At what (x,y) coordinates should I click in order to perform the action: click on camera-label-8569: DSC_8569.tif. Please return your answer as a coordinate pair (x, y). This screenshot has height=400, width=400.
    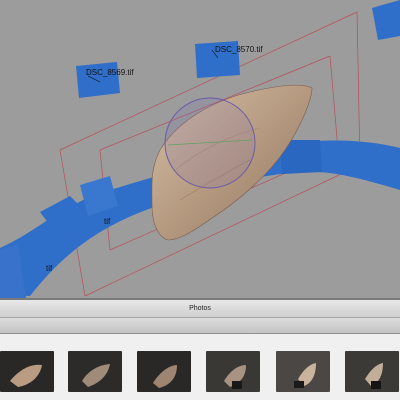
    Looking at the image, I should click on (110, 72).